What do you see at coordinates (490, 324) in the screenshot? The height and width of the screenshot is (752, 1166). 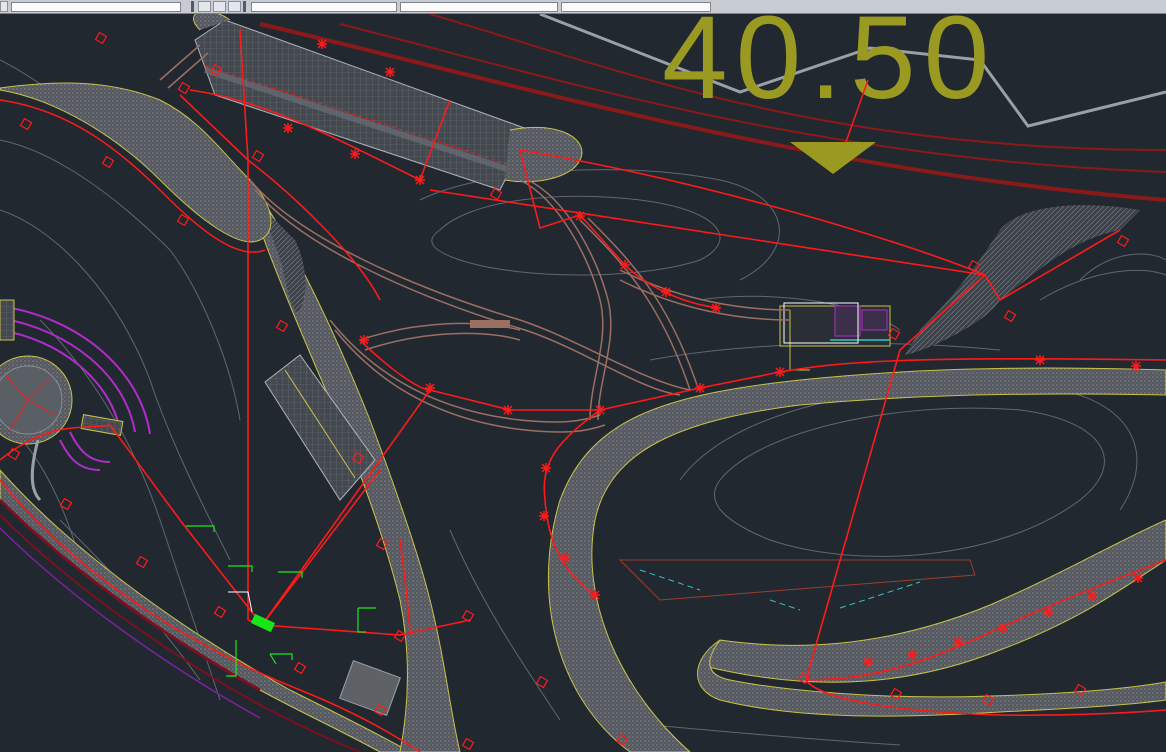 I see `path-bridge` at bounding box center [490, 324].